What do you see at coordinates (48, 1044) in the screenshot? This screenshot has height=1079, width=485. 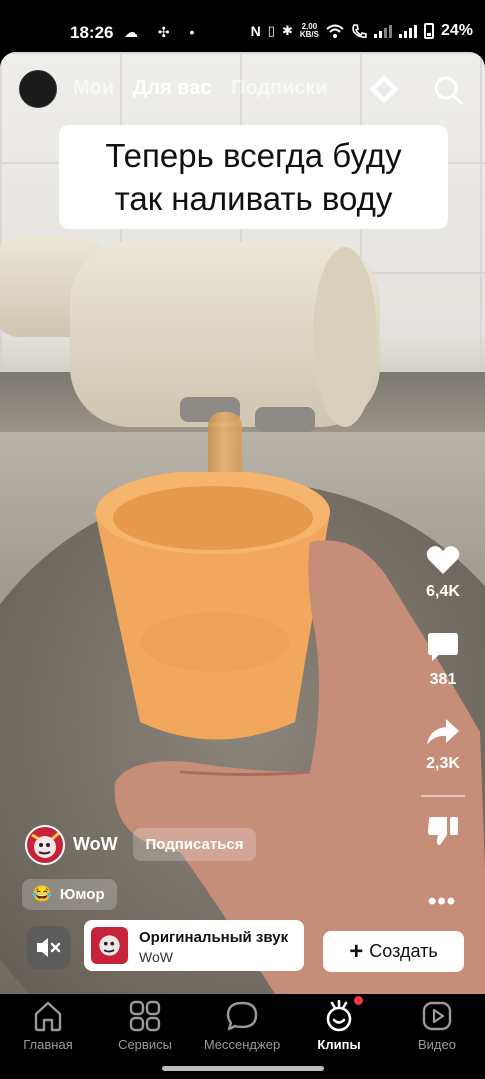 I see `nav-home-label: Главная` at bounding box center [48, 1044].